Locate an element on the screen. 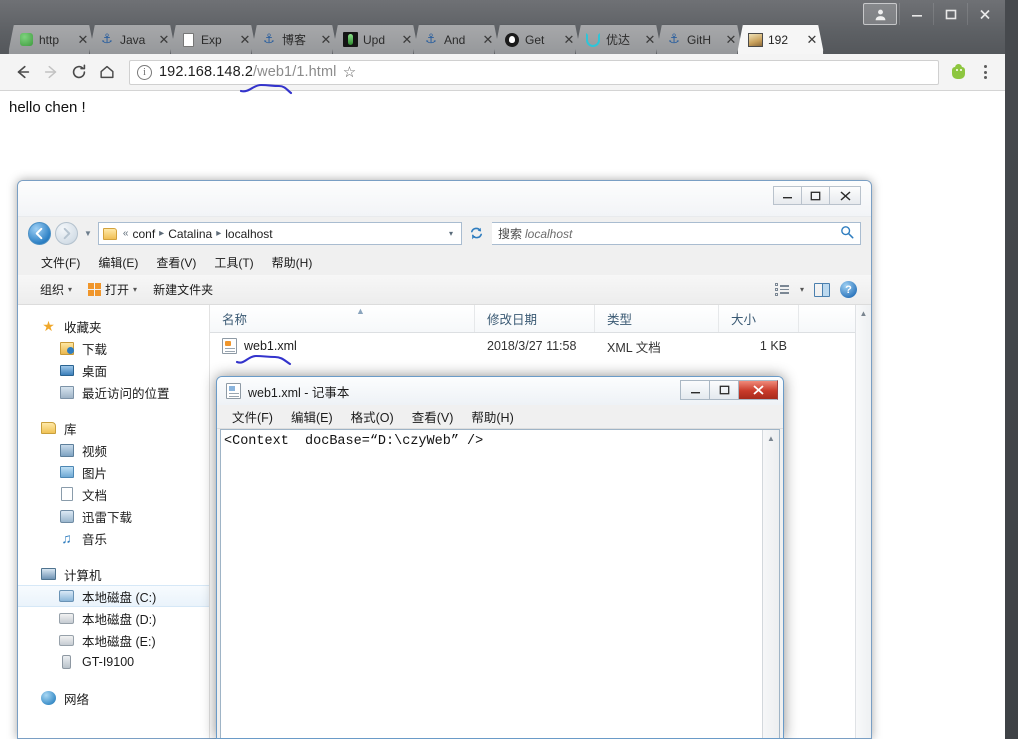 The image size is (1018, 739). sidebar-item-desktop: 桌面 is located at coordinates (113, 370).